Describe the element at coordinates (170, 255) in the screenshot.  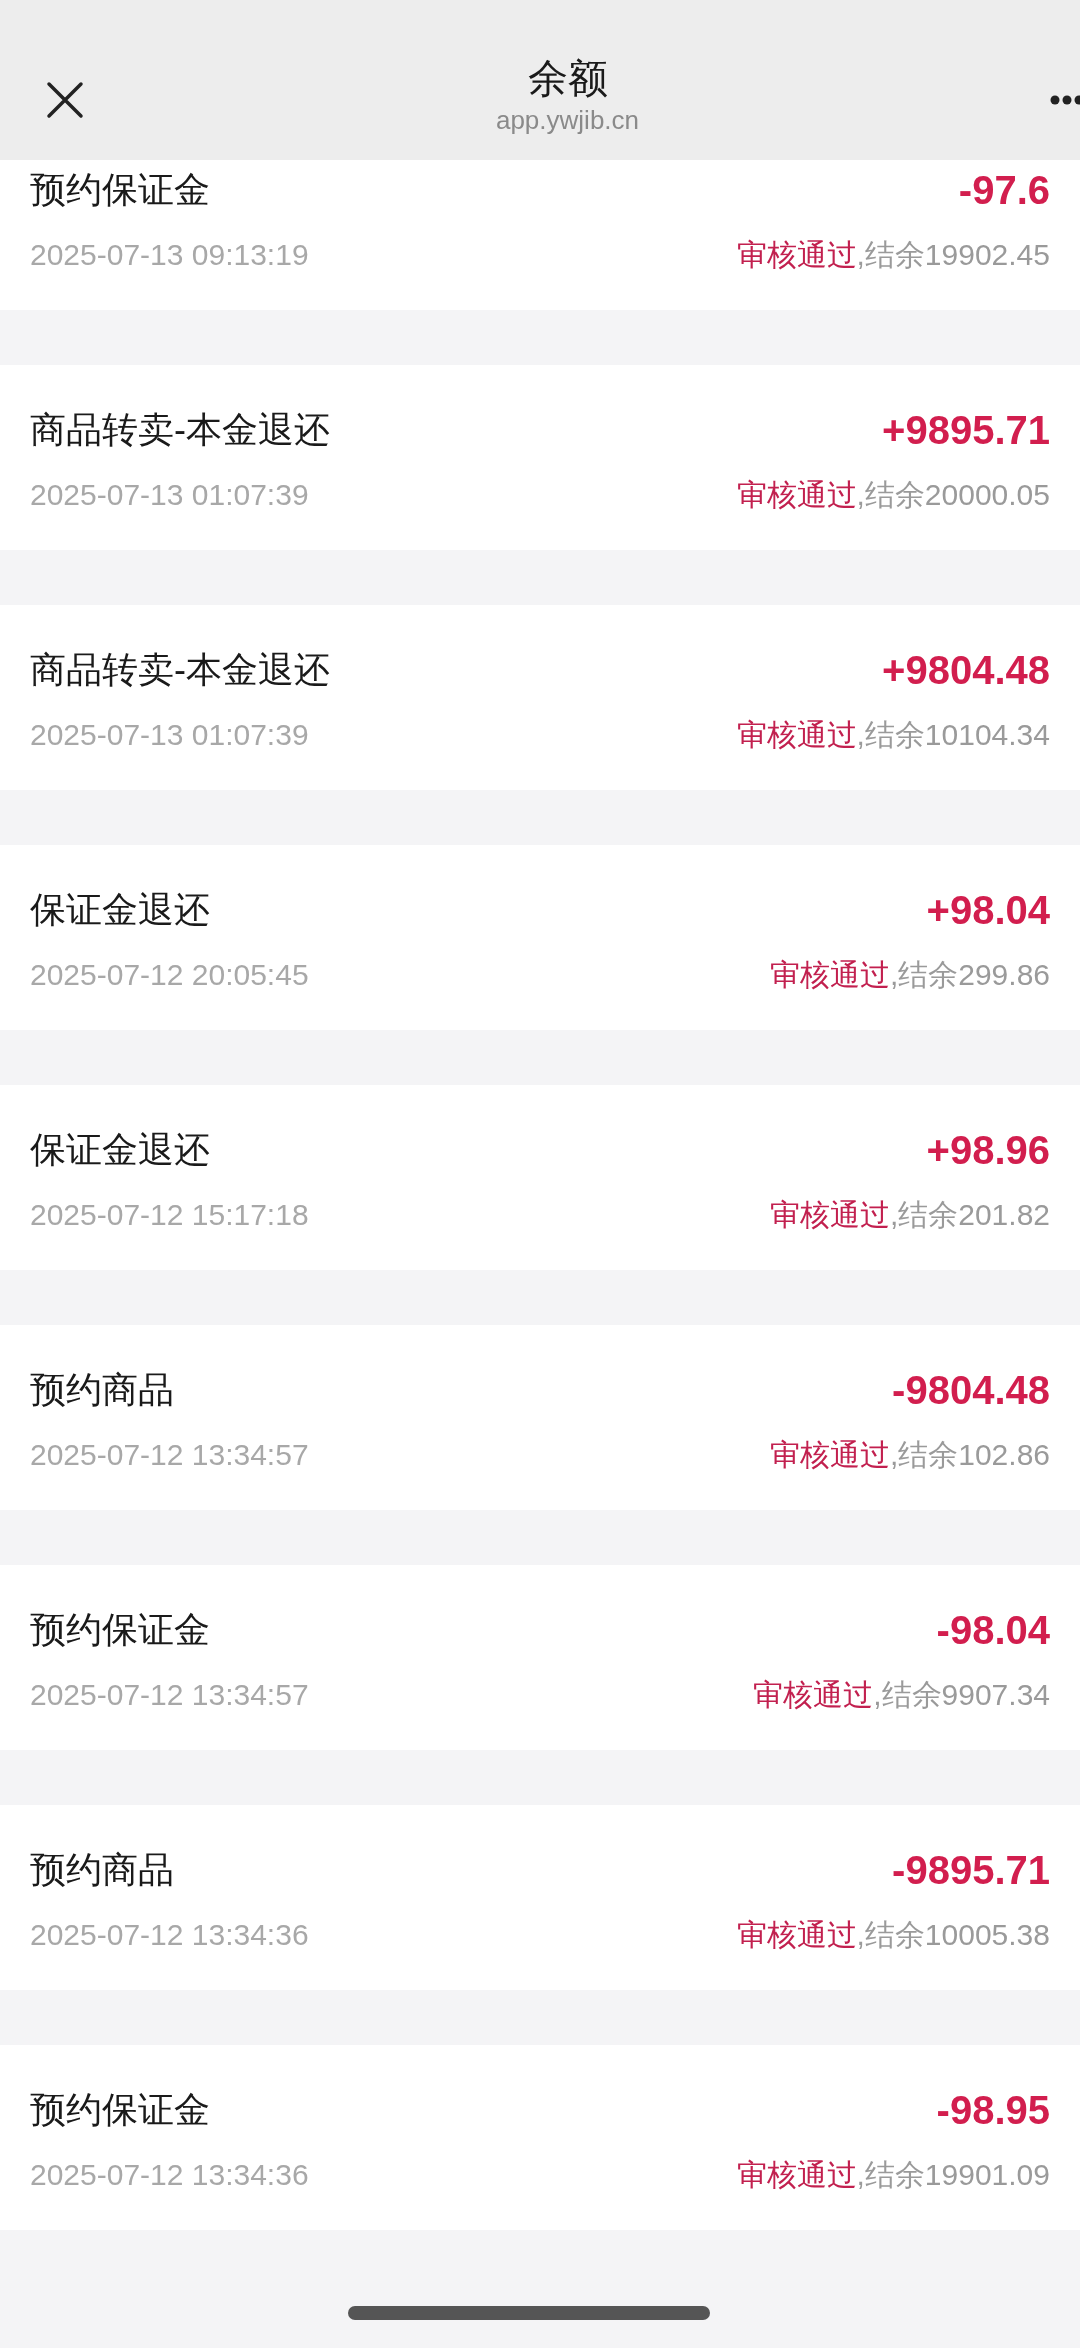
I see `record-time: 2025-07-13 09:13:19` at that location.